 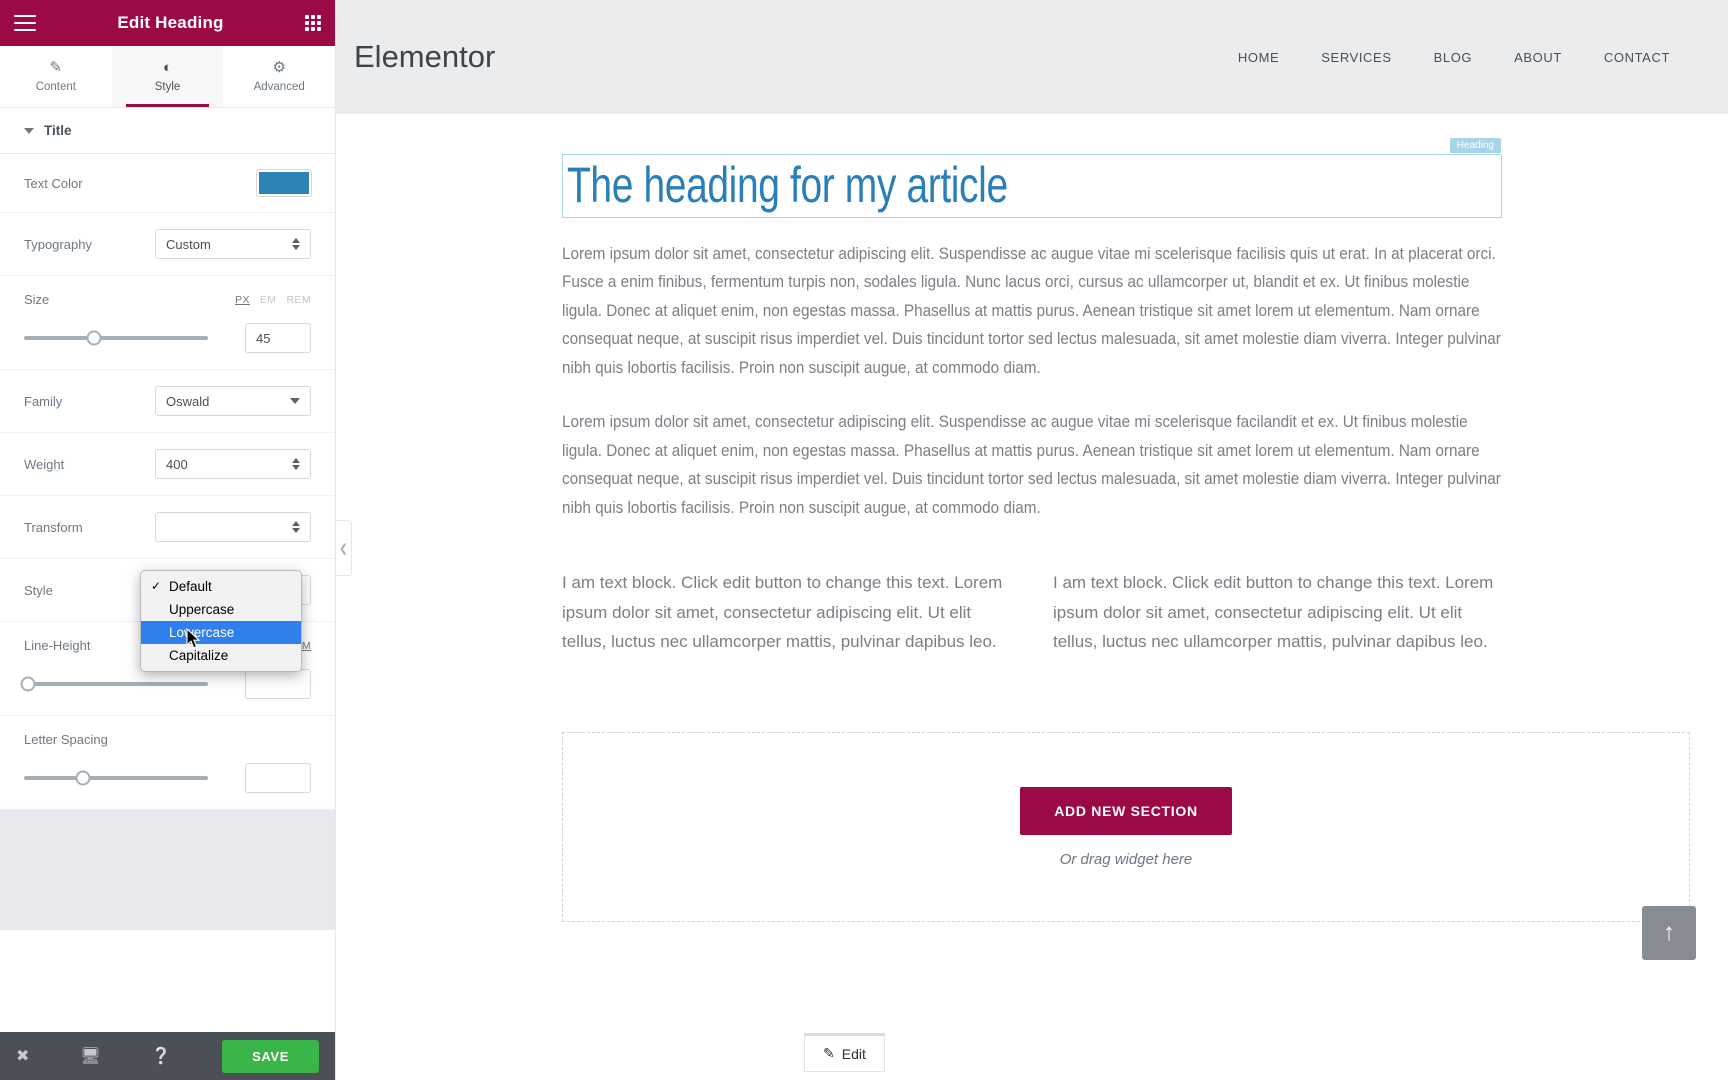 What do you see at coordinates (55, 87) in the screenshot?
I see `tab-content-label: Content` at bounding box center [55, 87].